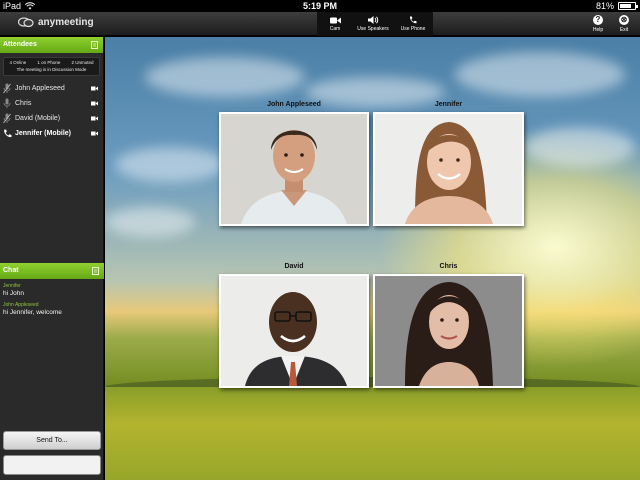 The image size is (640, 480). Describe the element at coordinates (12, 286) in the screenshot. I see `chat-sender: Jennifer` at that location.